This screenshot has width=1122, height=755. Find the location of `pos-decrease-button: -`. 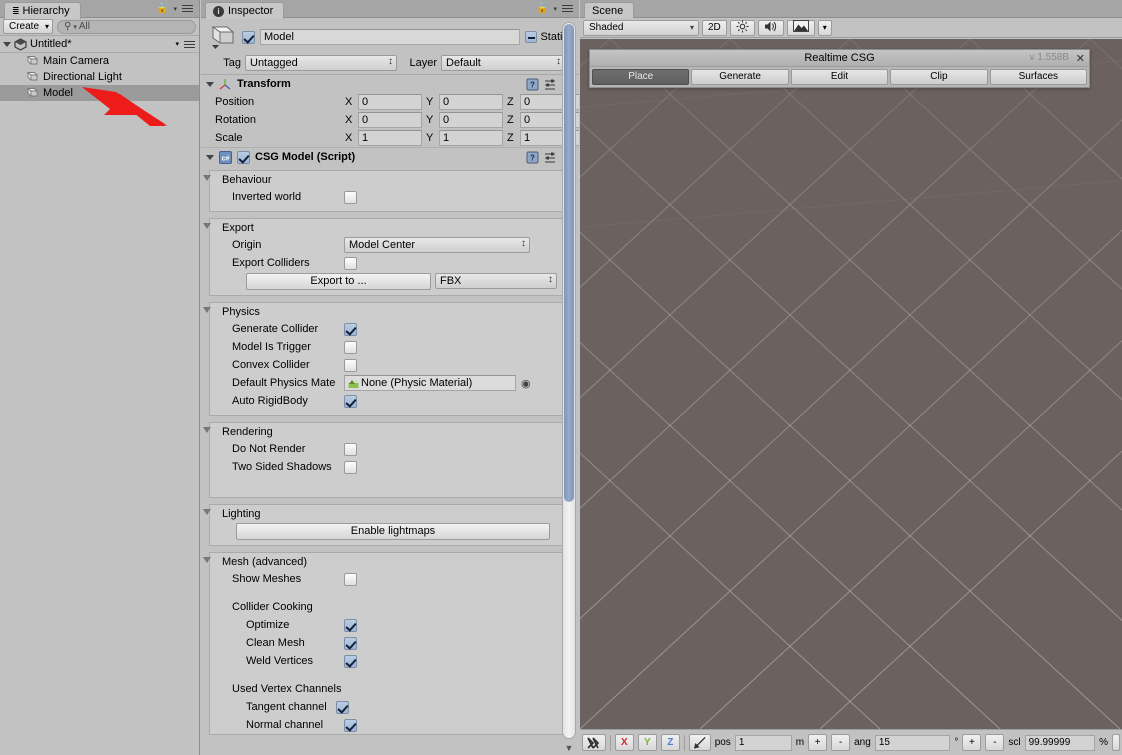

pos-decrease-button: - is located at coordinates (841, 742).